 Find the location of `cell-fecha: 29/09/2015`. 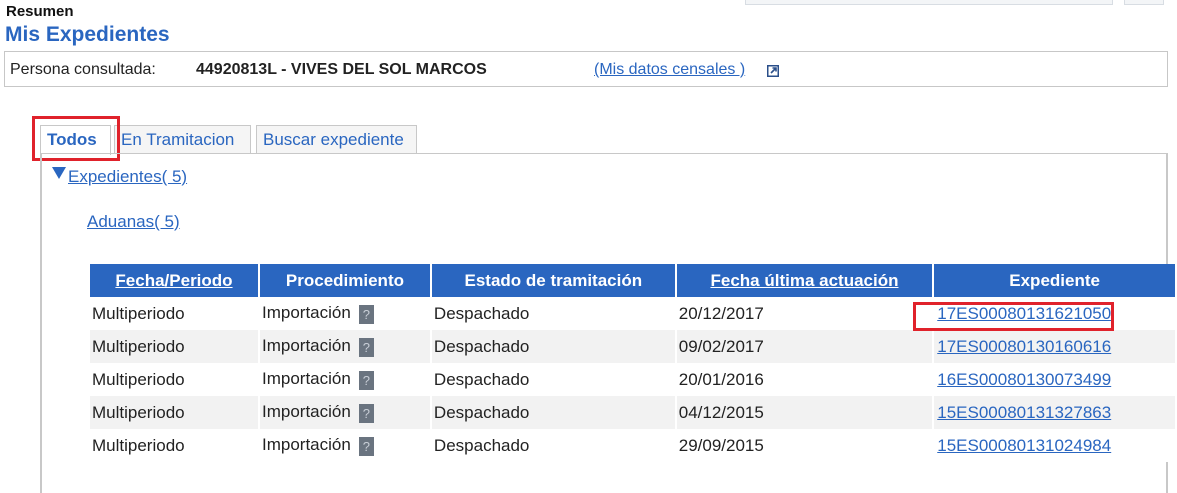

cell-fecha: 29/09/2015 is located at coordinates (804, 445).